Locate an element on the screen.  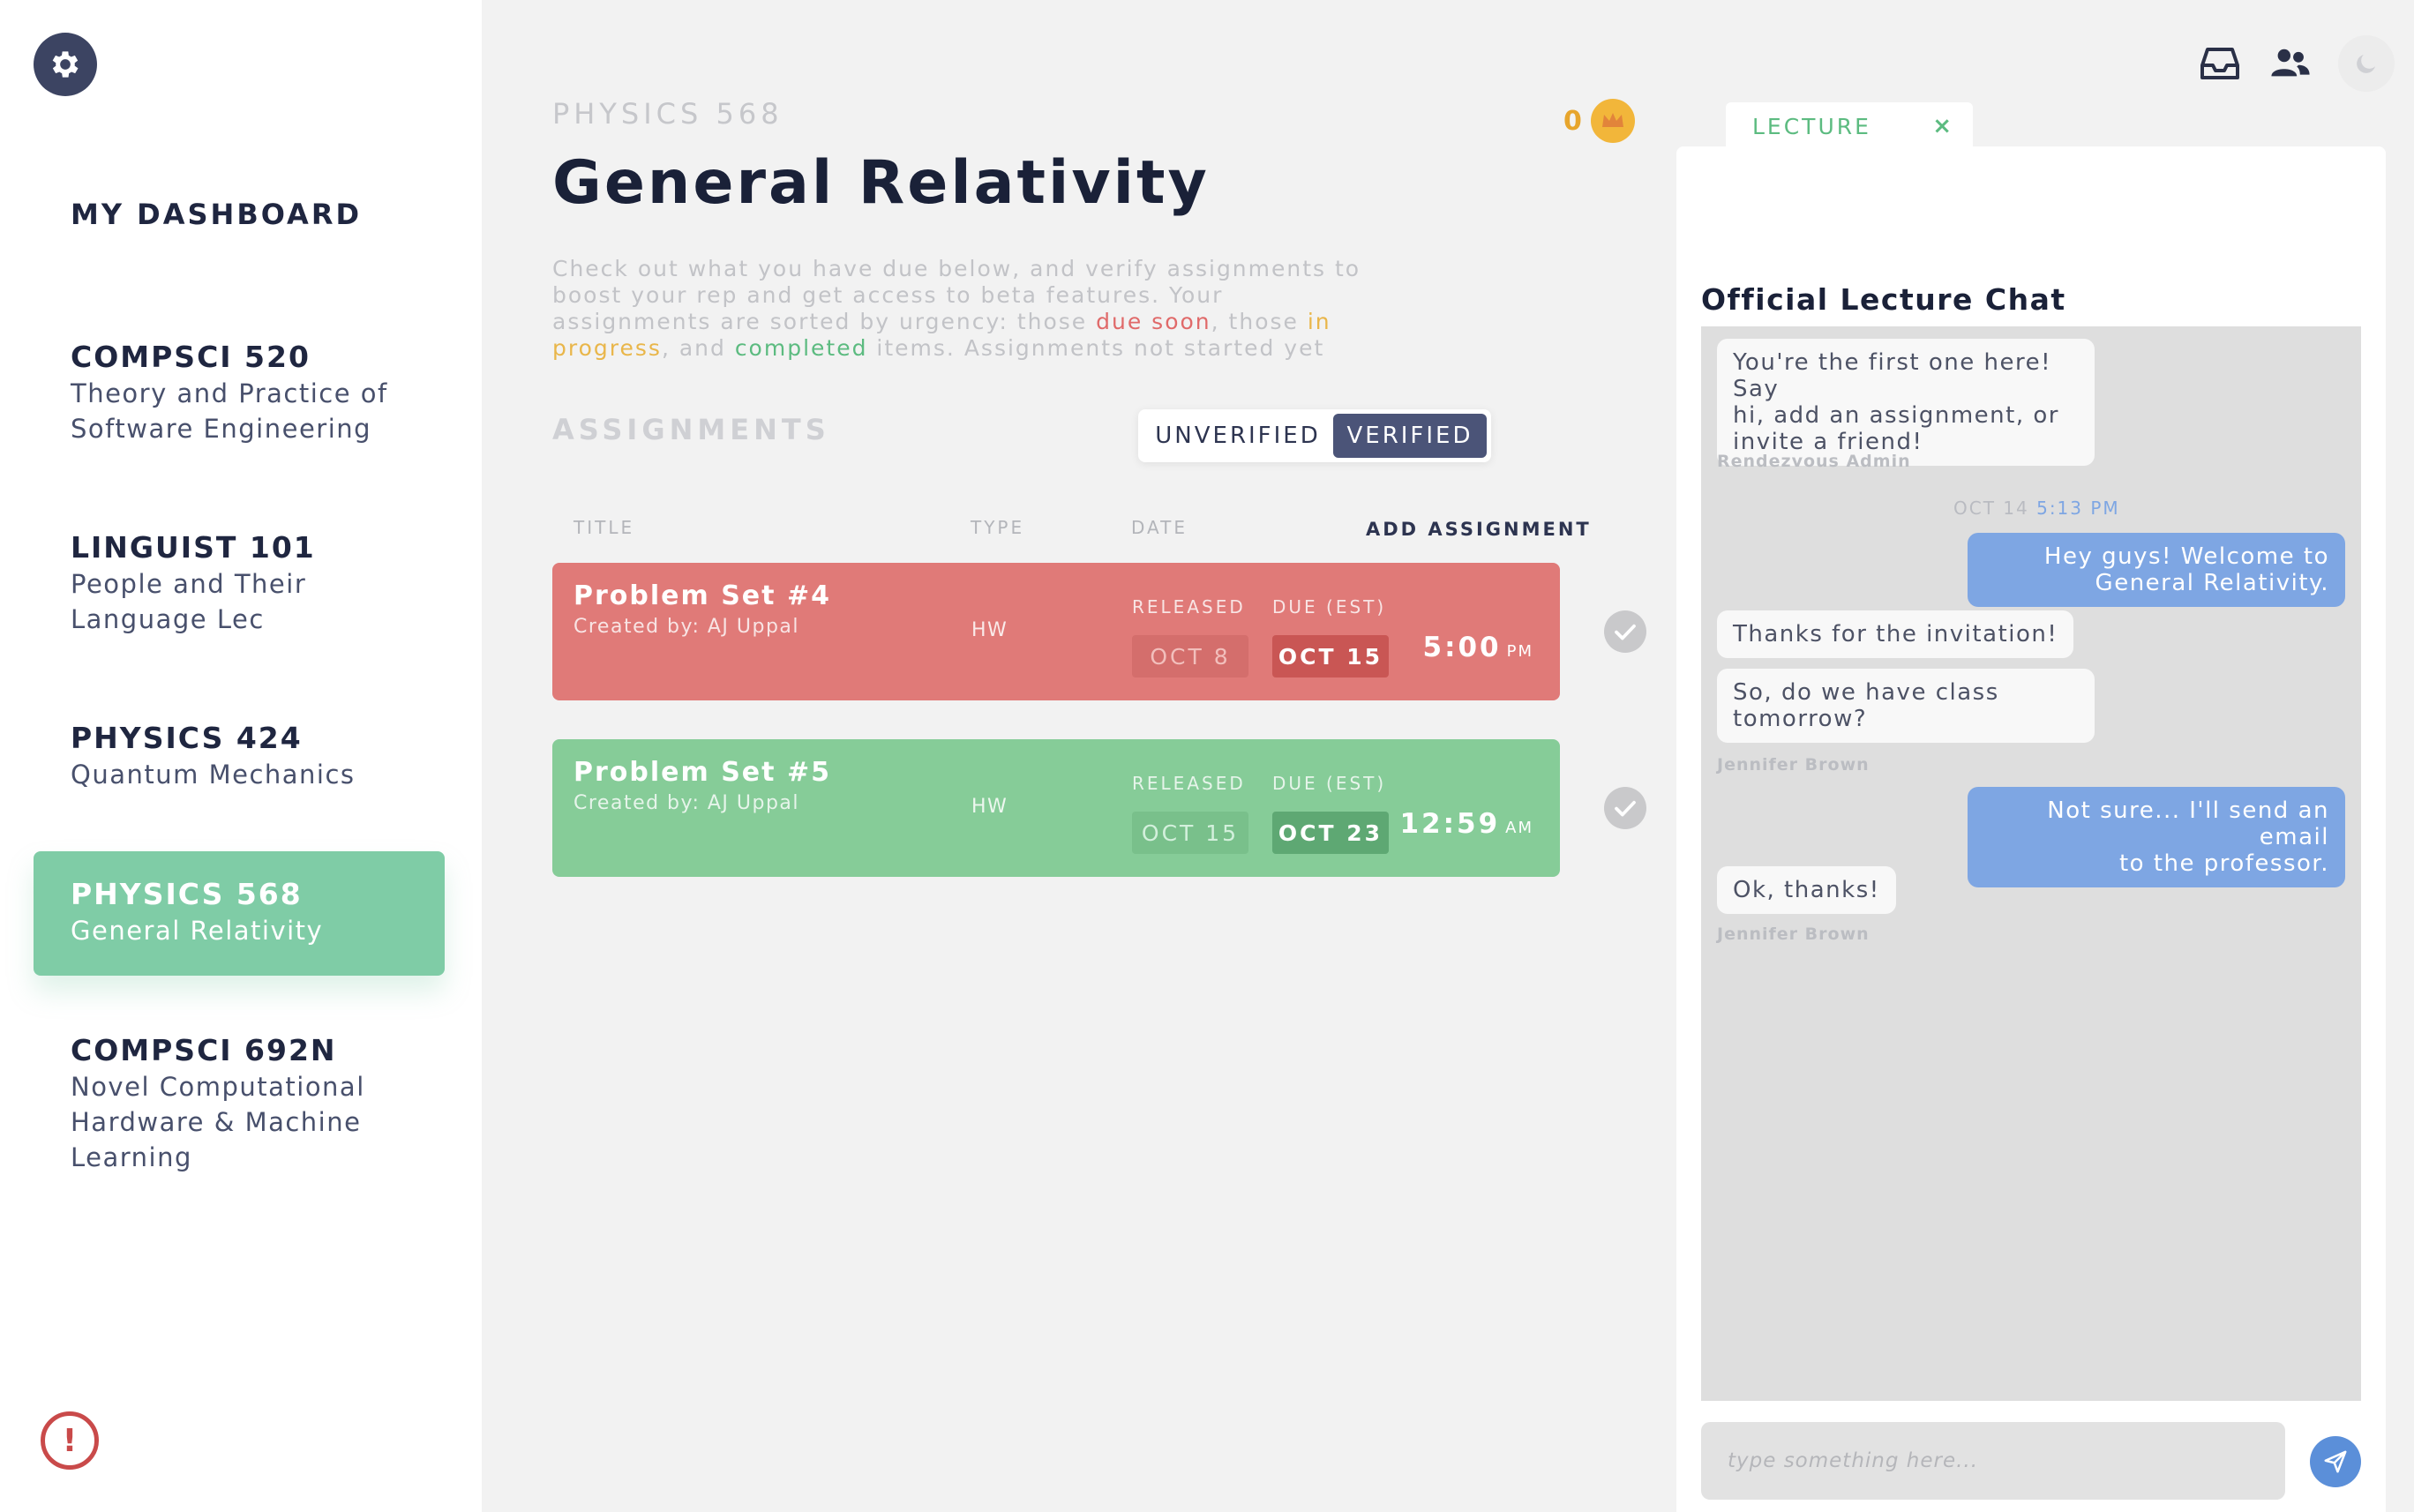
top-toolbar is located at coordinates (2296, 63).